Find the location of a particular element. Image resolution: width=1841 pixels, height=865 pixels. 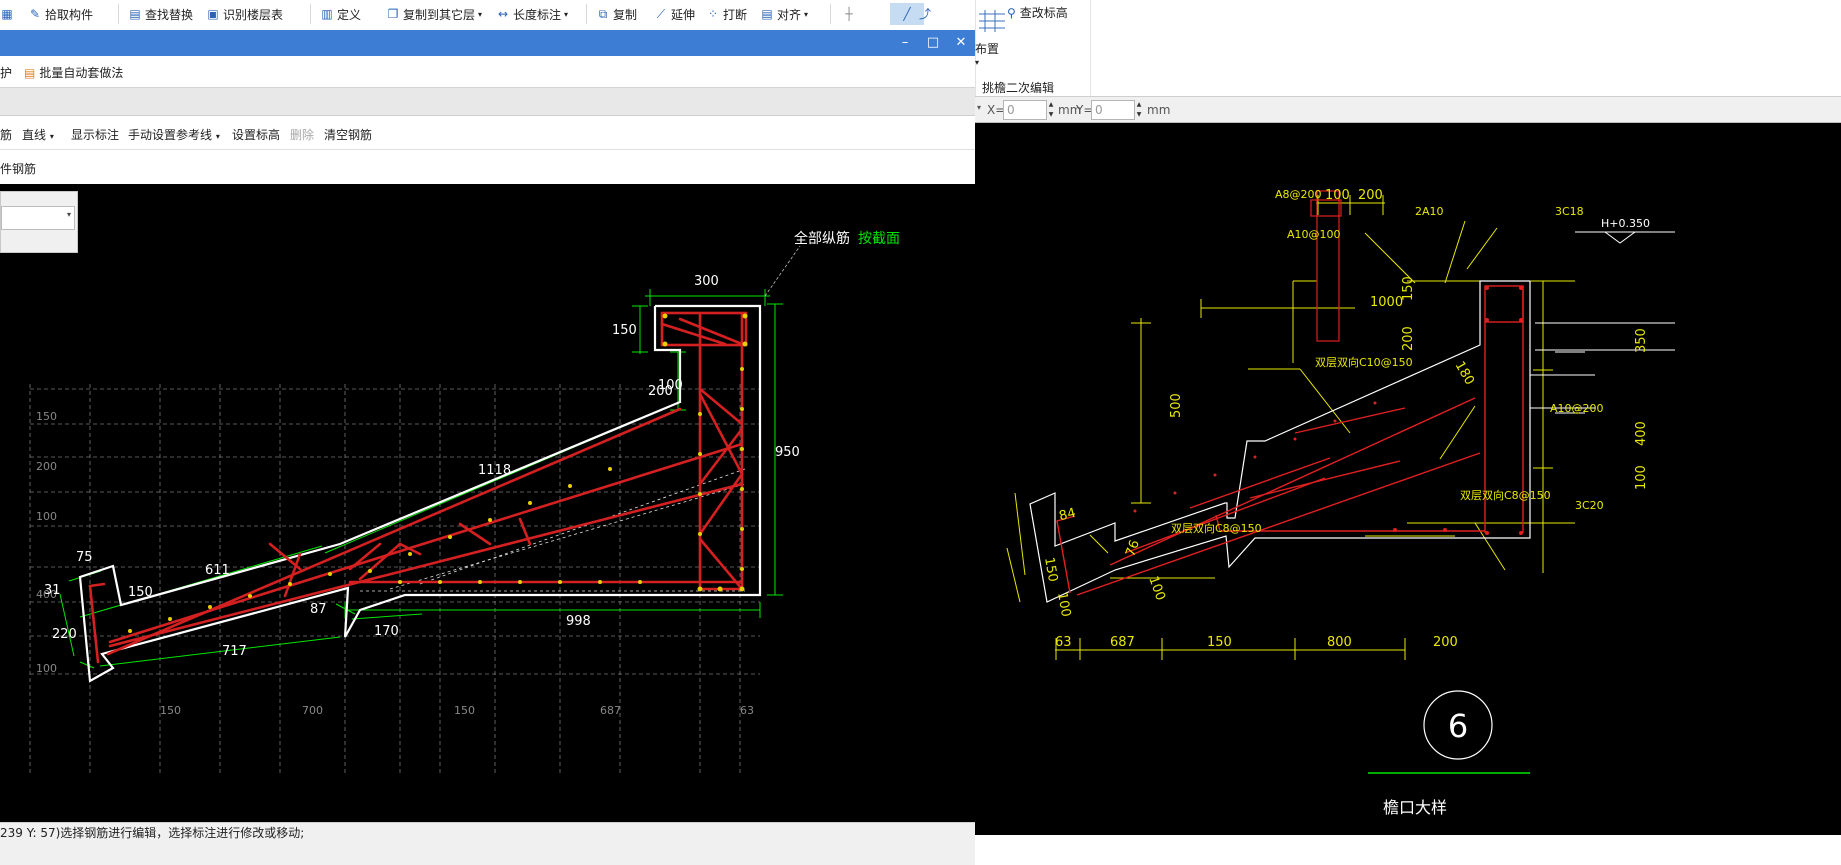

label-c8-right: 双层双向C8@150 is located at coordinates (1505, 495).